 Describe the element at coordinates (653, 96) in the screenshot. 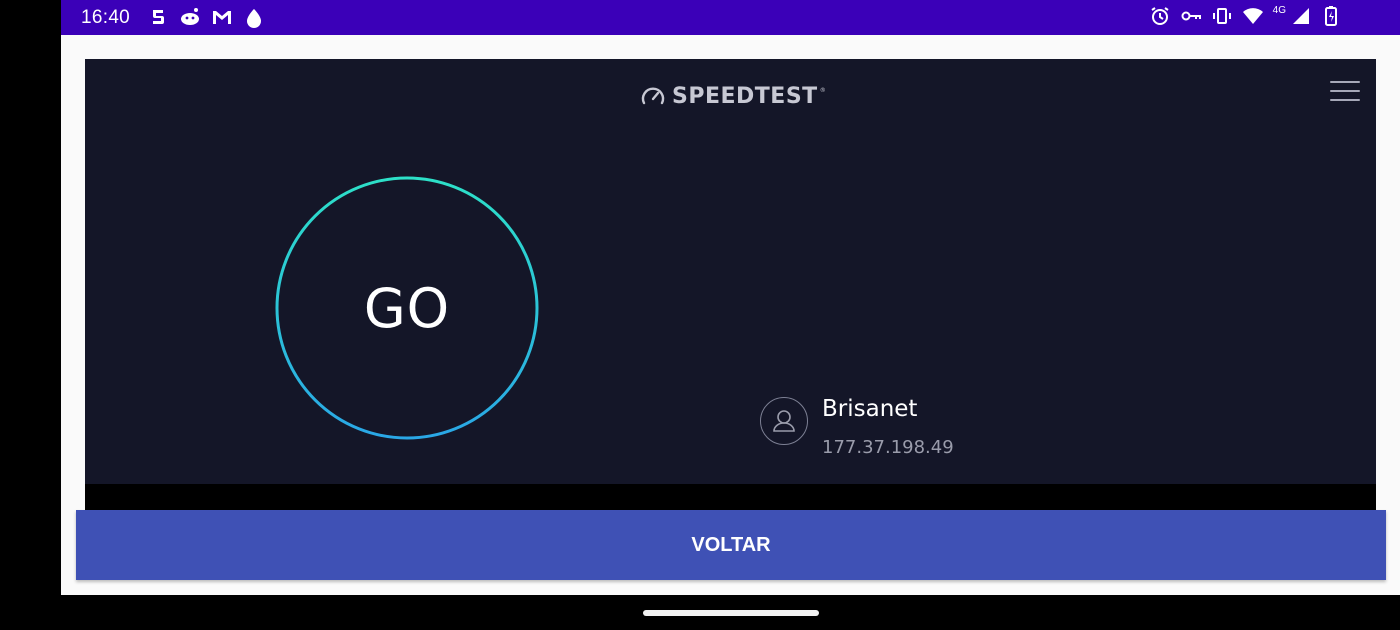

I see `speedometer-icon` at that location.